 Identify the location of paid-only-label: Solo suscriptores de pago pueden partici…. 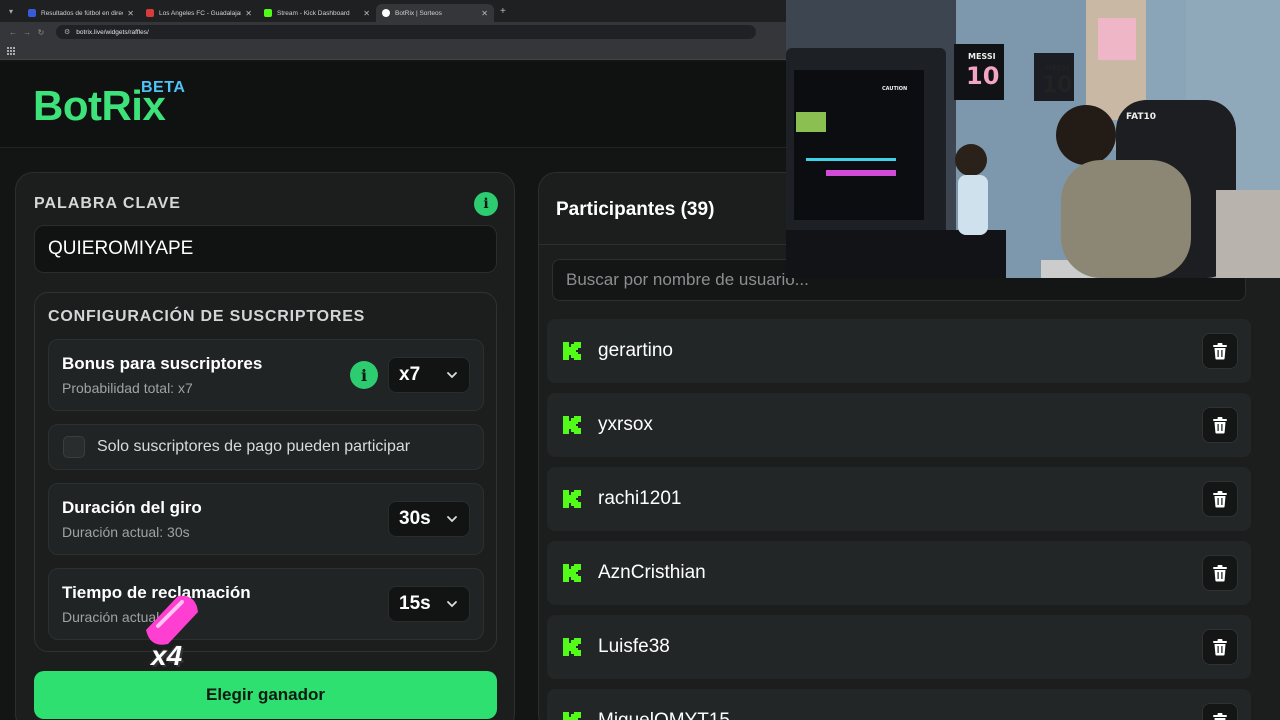
(254, 446).